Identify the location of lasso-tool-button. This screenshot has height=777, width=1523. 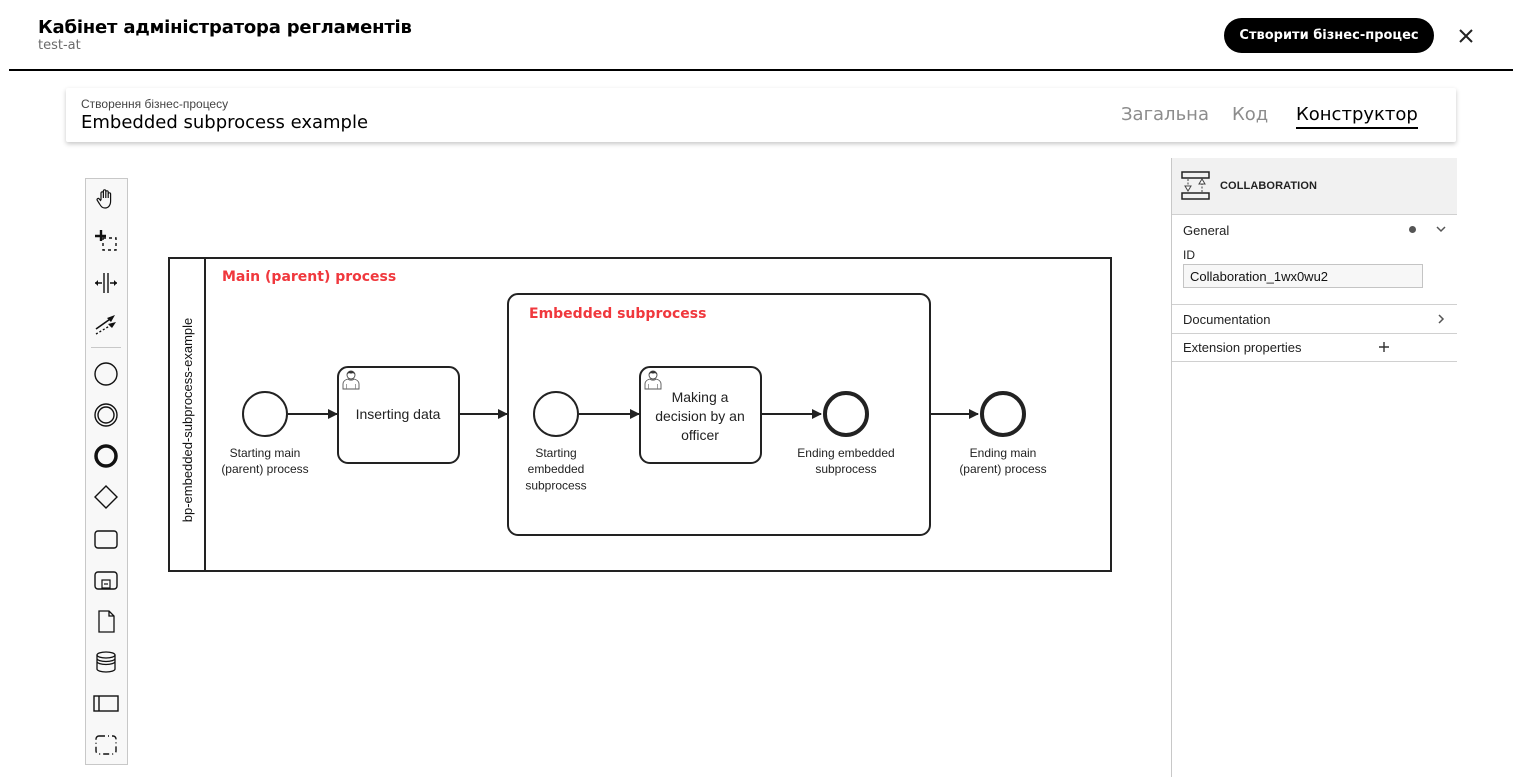
(106, 241).